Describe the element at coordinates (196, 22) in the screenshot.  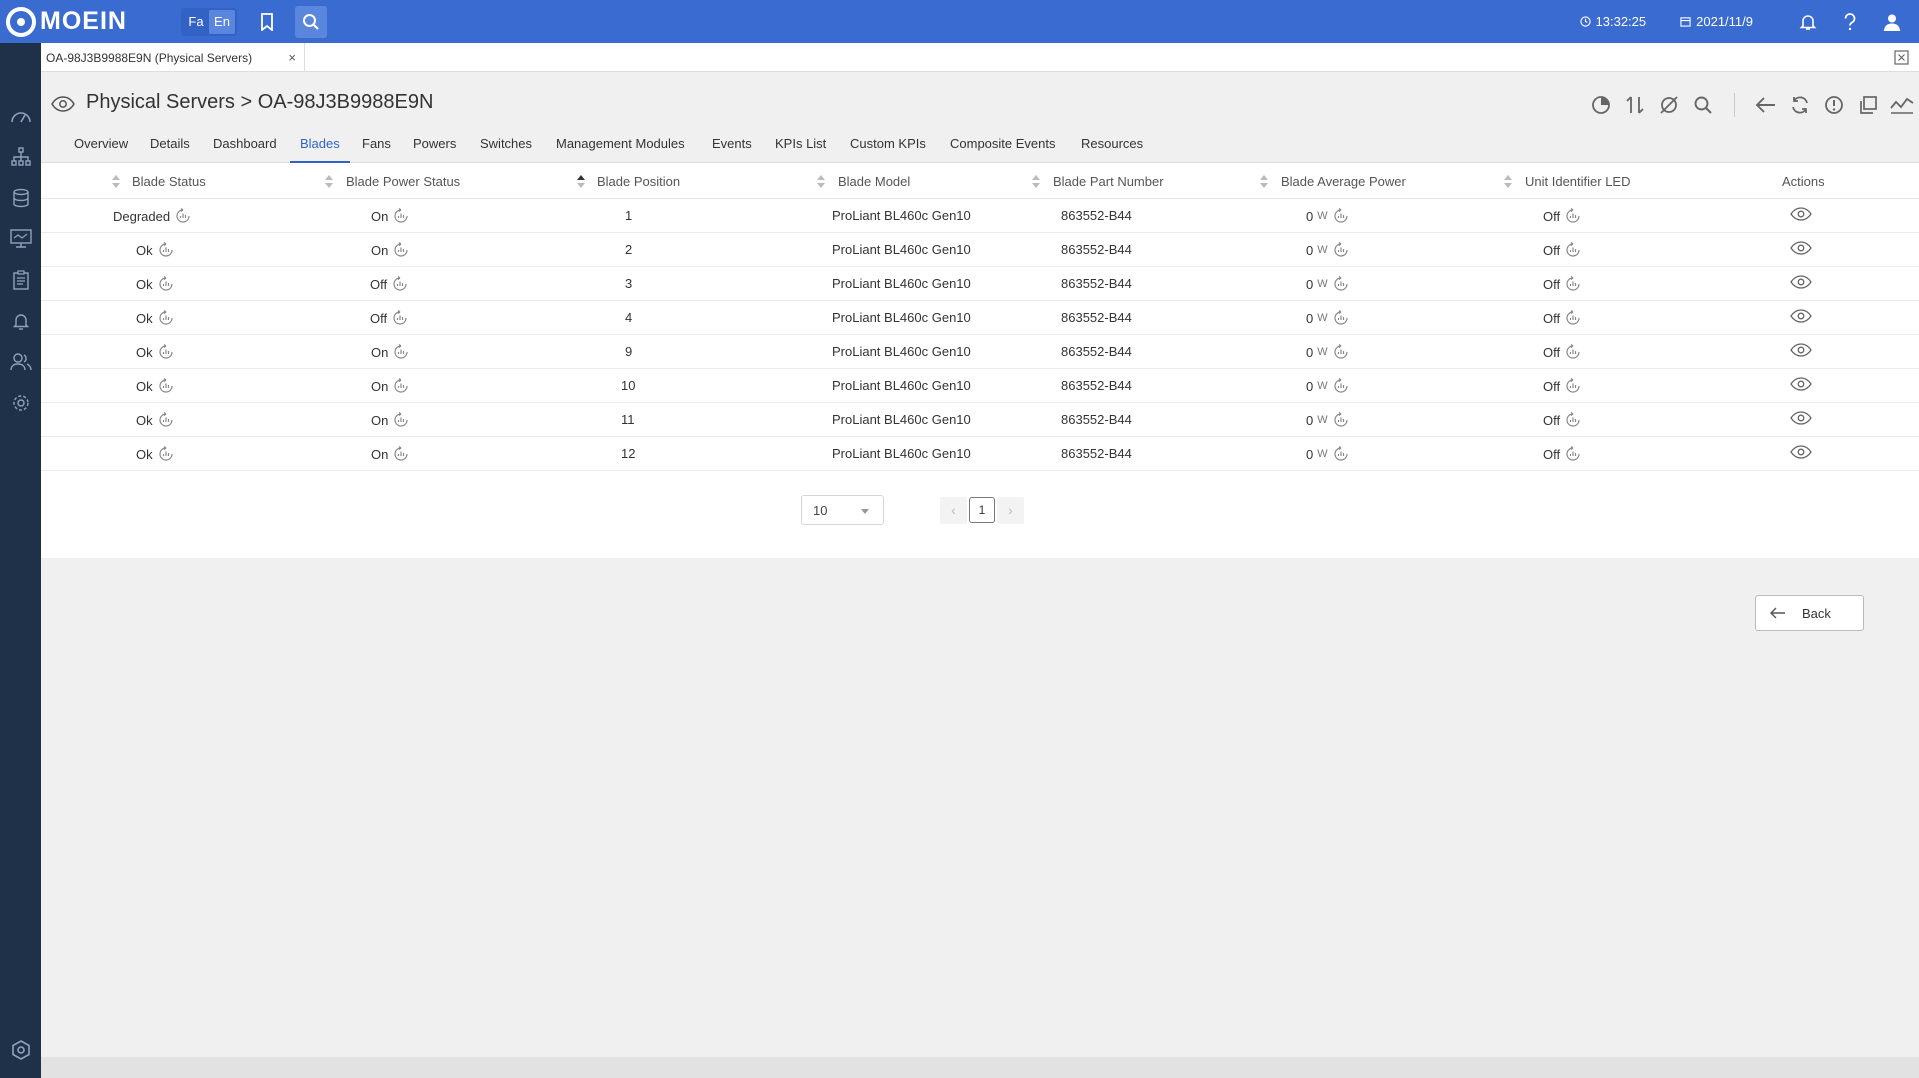
I see `lang-fa-button: Fa` at that location.